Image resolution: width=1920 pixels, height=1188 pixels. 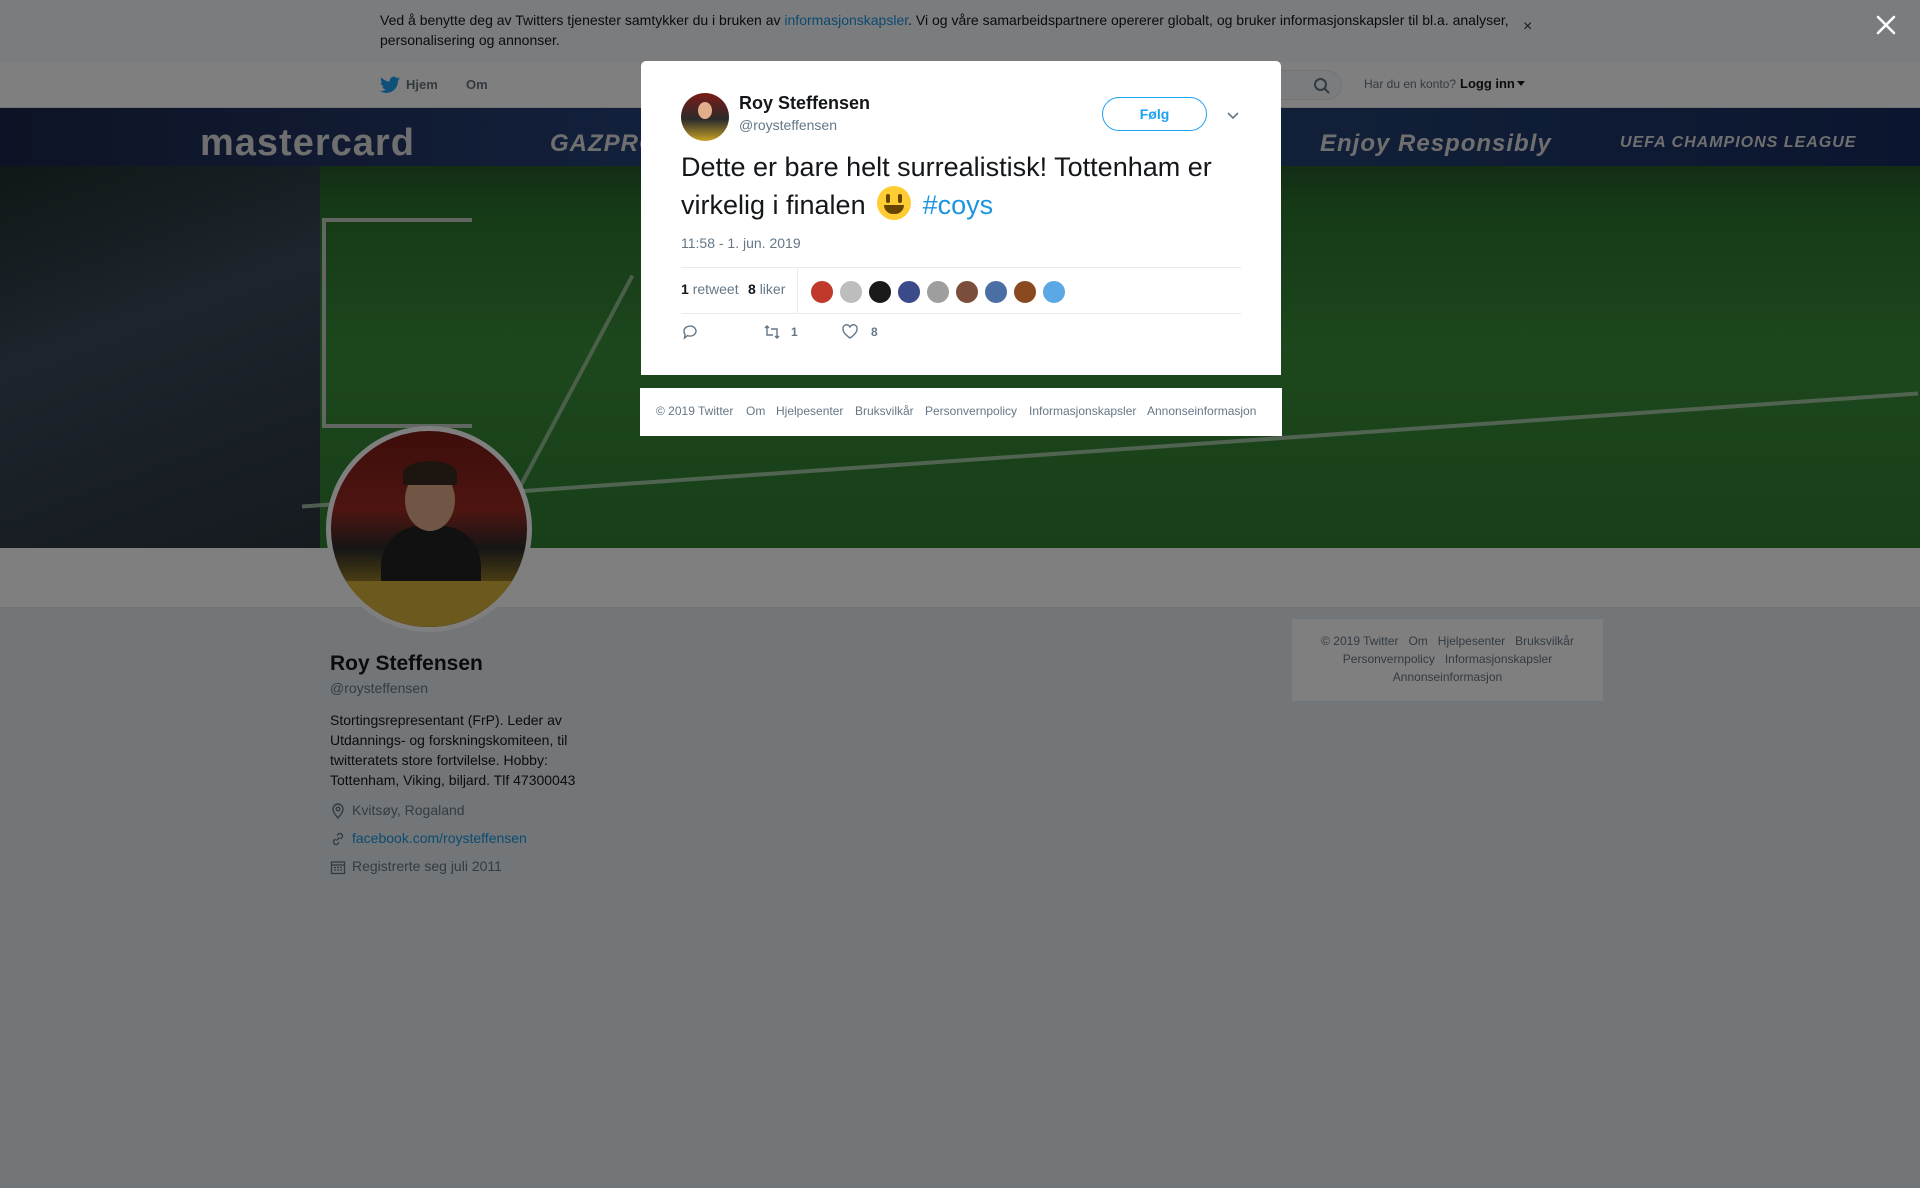 What do you see at coordinates (831, 333) in the screenshot?
I see `tweet-actions: 1 8` at bounding box center [831, 333].